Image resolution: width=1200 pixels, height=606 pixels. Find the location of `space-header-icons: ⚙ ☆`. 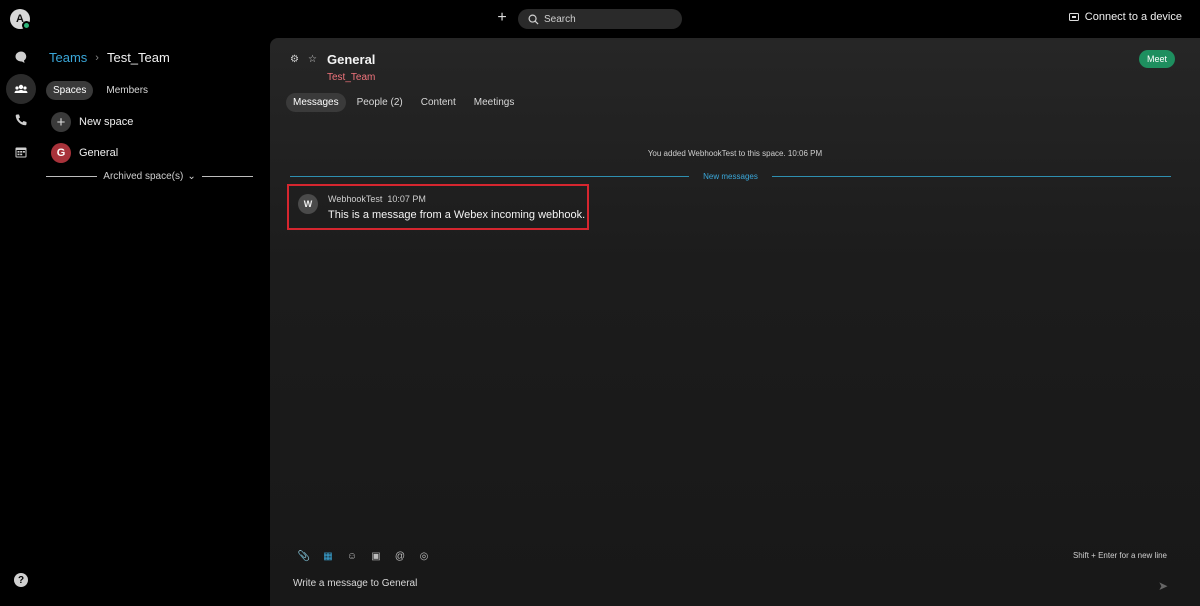

space-header-icons: ⚙ ☆ is located at coordinates (303, 59).